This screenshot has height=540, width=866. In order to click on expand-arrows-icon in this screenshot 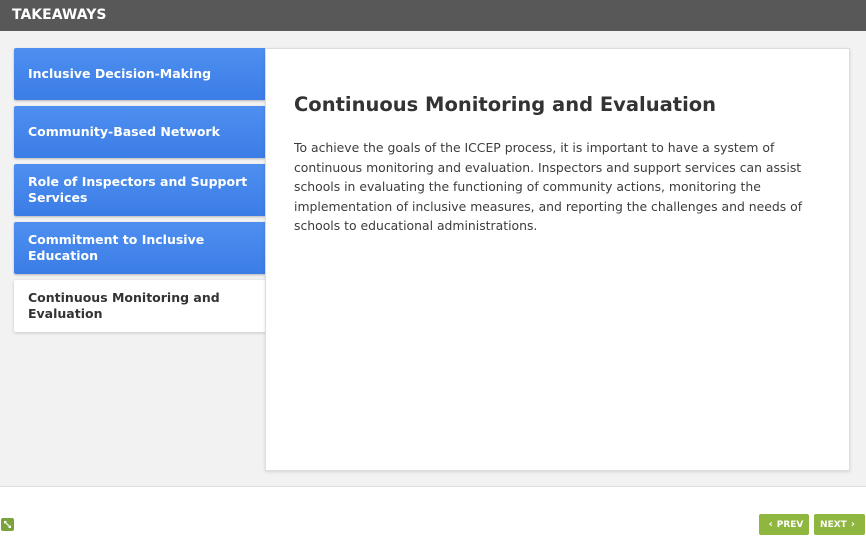, I will do `click(7, 524)`.